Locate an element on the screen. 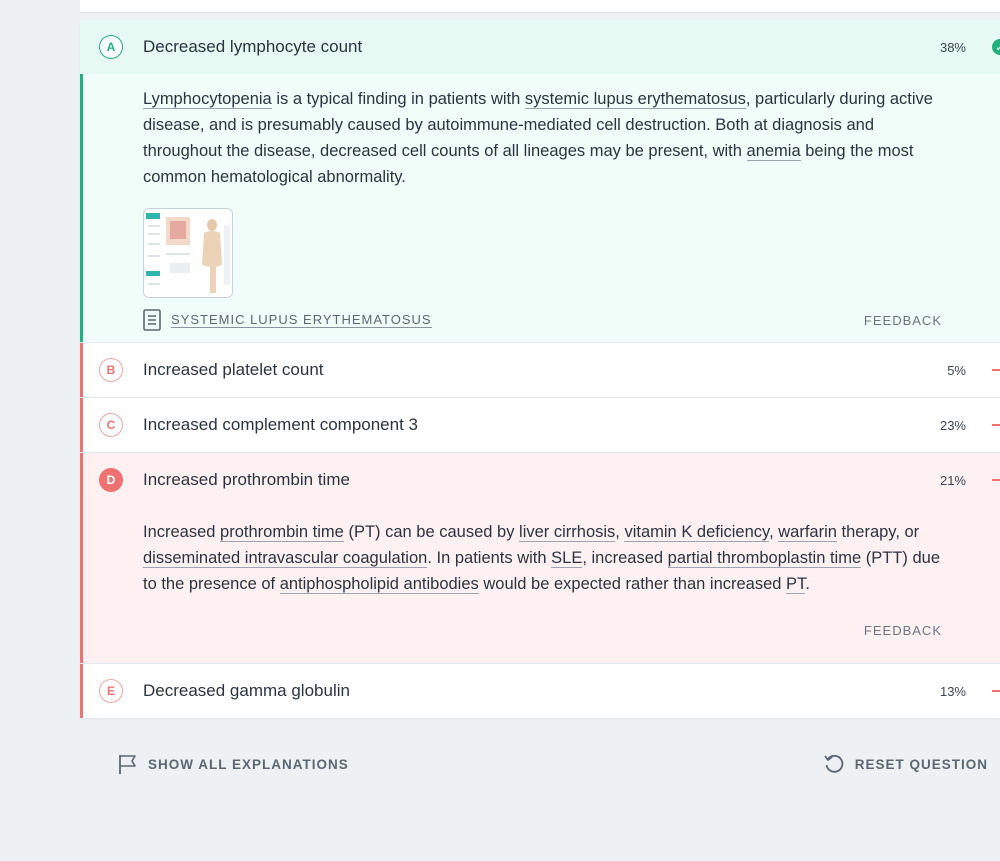  option-d-row: D Increased prothrombin time 21% is located at coordinates (540, 480).